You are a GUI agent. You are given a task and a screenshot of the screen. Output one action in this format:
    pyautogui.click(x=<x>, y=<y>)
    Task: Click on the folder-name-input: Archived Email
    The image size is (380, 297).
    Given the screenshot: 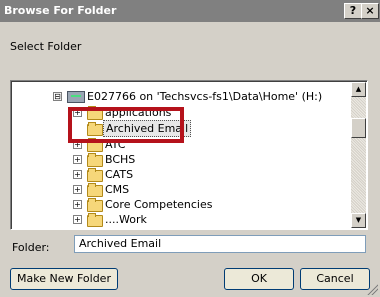 What is the action you would take?
    pyautogui.click(x=220, y=244)
    